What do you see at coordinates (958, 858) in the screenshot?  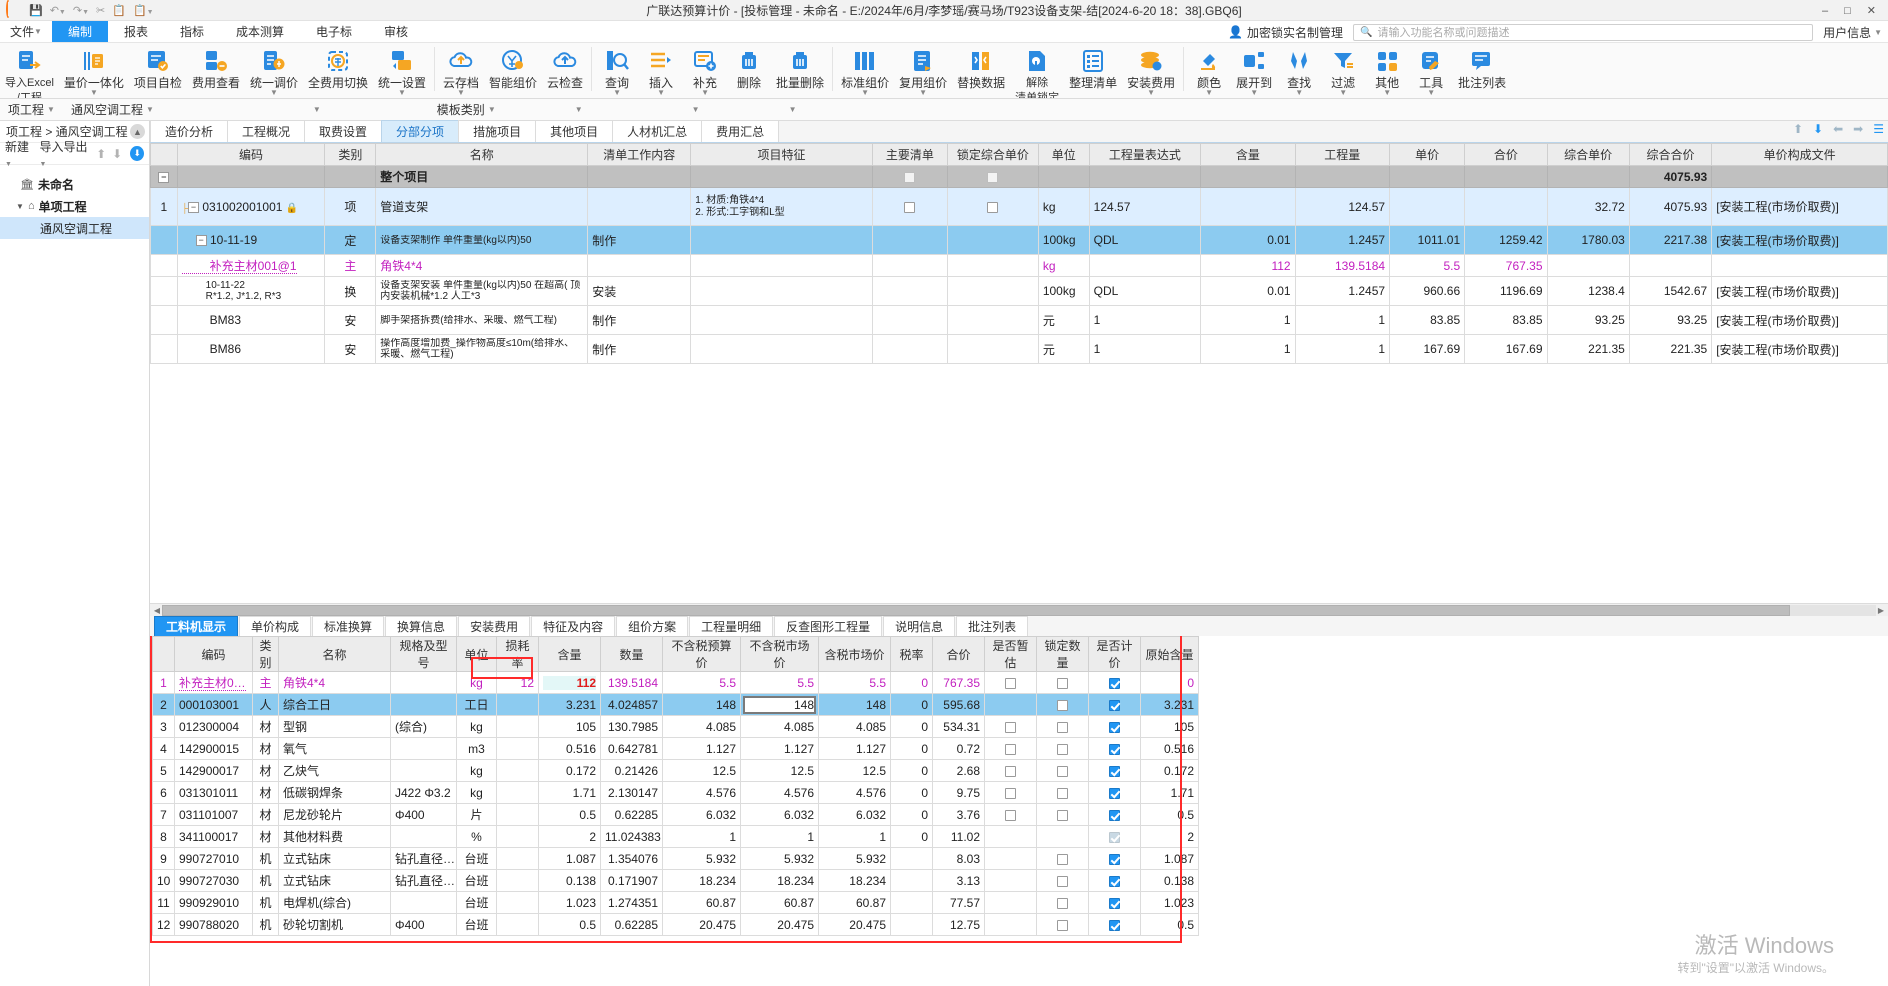 I see `cell-total: 8.03` at bounding box center [958, 858].